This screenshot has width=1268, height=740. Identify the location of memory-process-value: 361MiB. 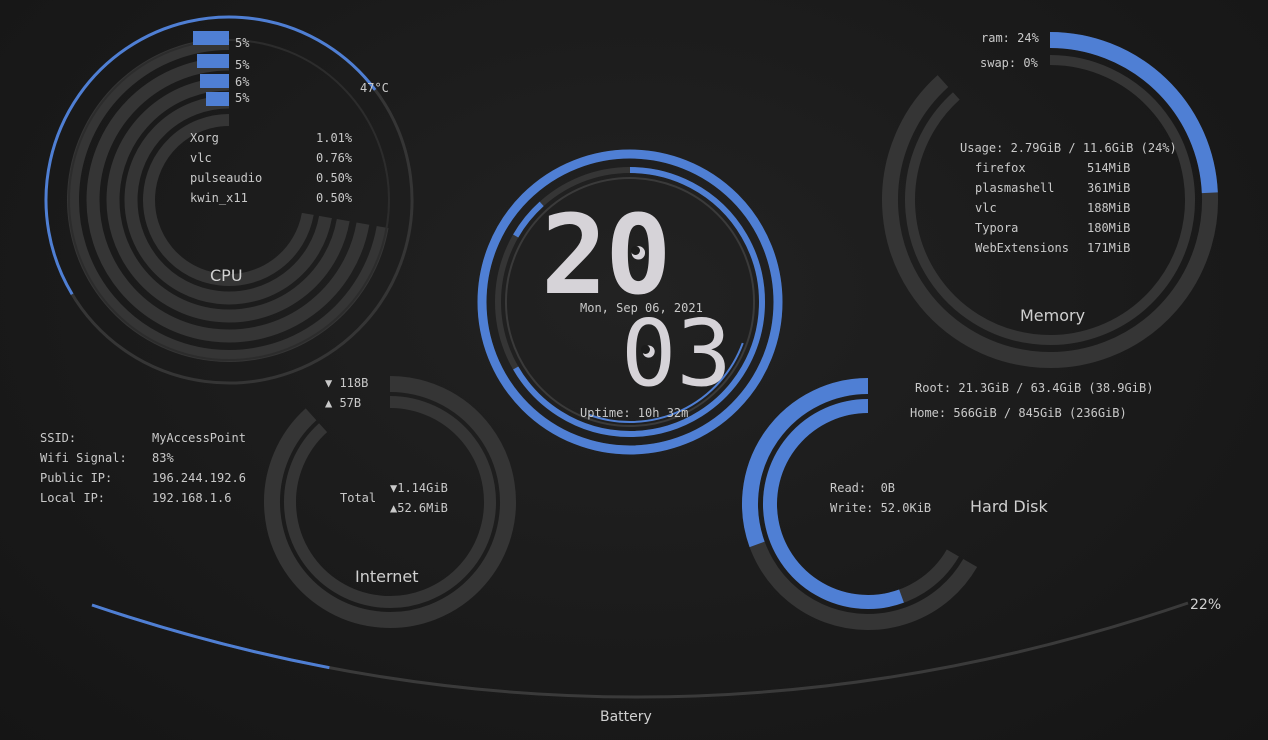
(1109, 188).